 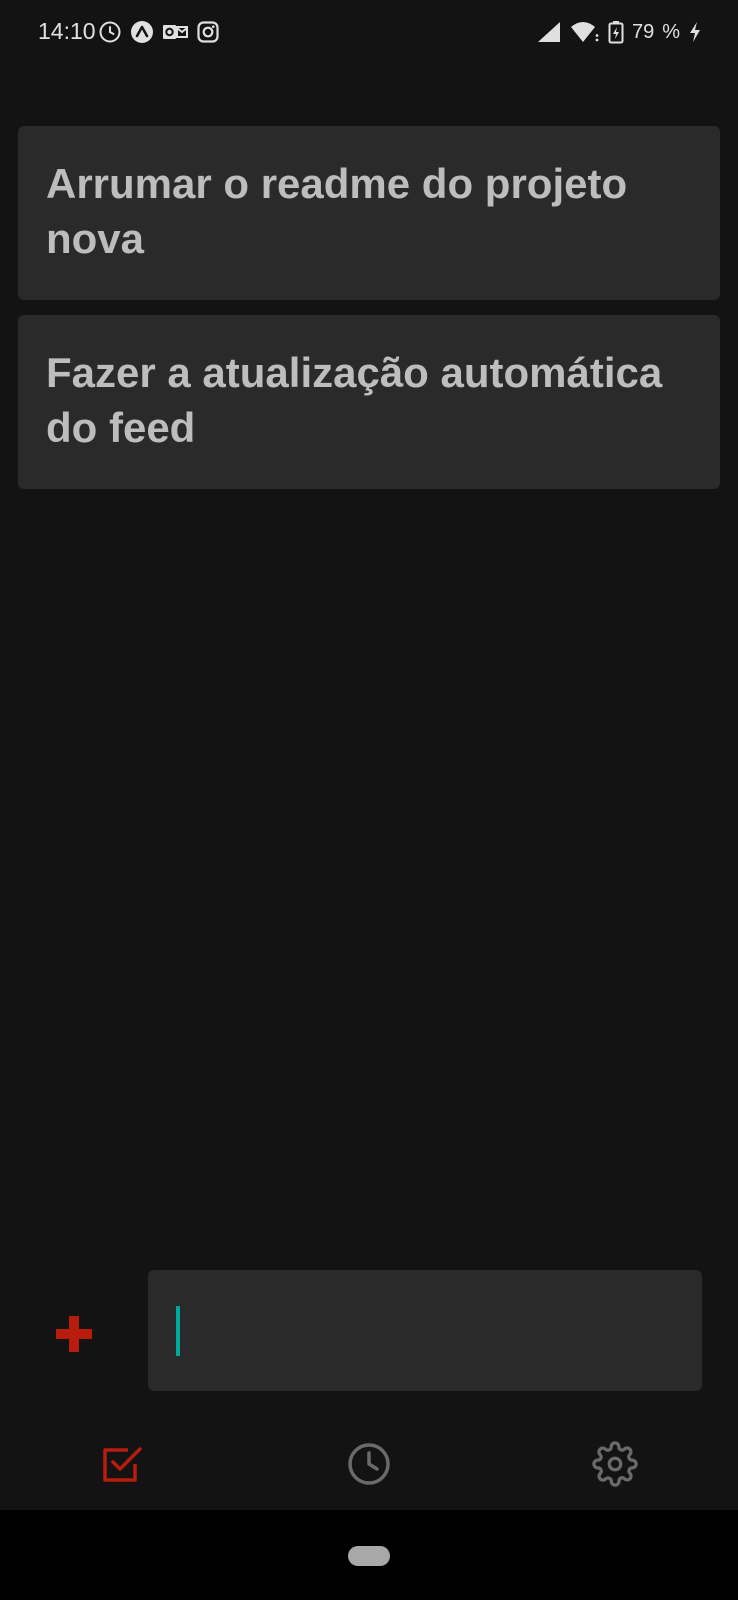 I want to click on add-task-button, so click(x=74, y=1336).